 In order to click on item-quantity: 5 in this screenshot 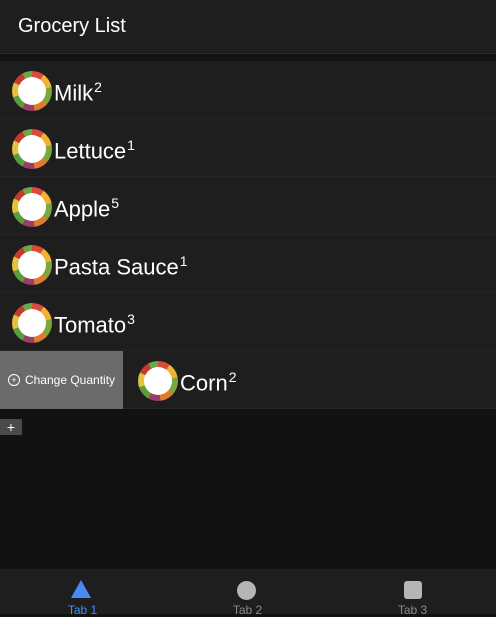, I will do `click(115, 203)`.